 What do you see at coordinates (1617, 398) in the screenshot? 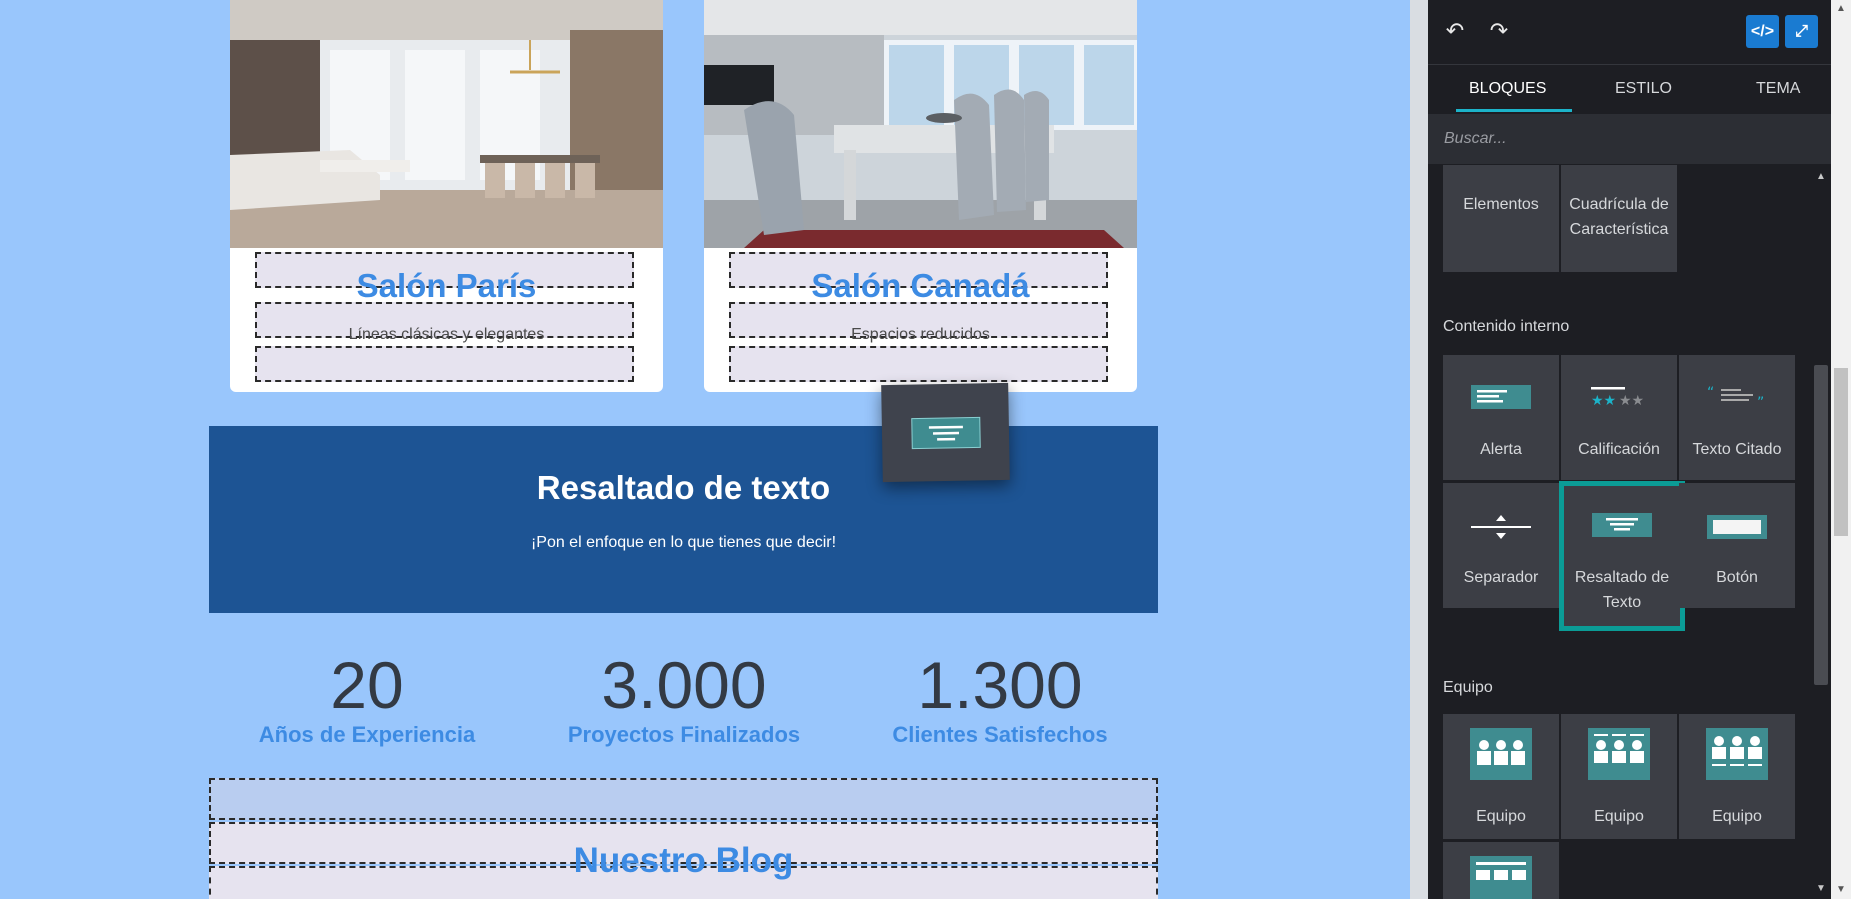
I see `rating-stars-icon: ★★ ★★` at bounding box center [1617, 398].